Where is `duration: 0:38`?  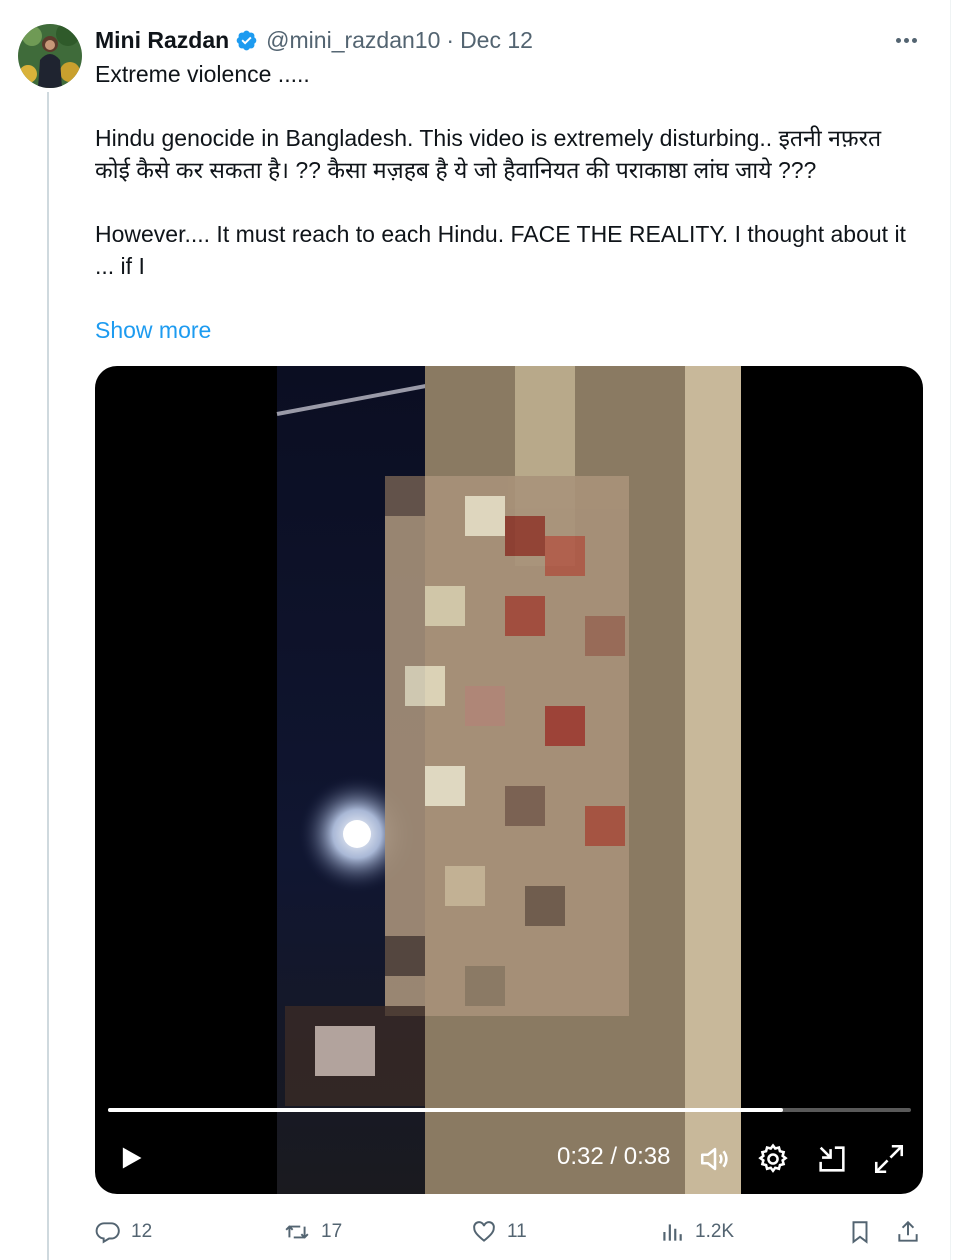 duration: 0:38 is located at coordinates (647, 1156).